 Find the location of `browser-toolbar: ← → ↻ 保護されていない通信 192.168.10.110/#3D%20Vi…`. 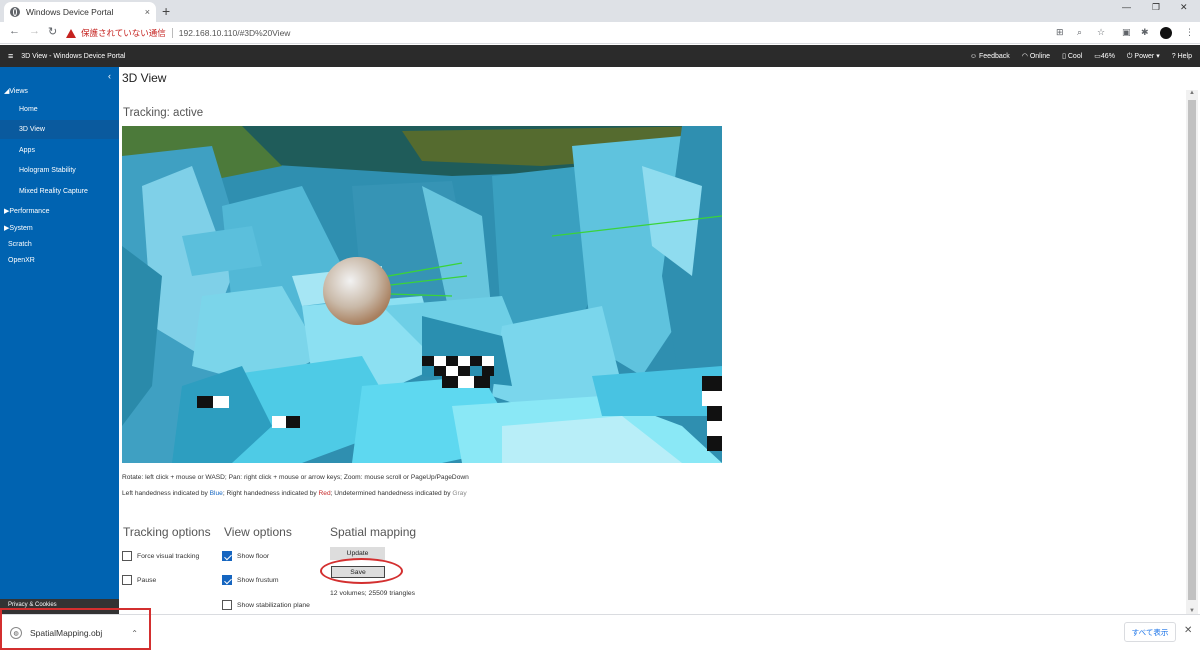

browser-toolbar: ← → ↻ 保護されていない通信 192.168.10.110/#3D%20Vi… is located at coordinates (600, 33).